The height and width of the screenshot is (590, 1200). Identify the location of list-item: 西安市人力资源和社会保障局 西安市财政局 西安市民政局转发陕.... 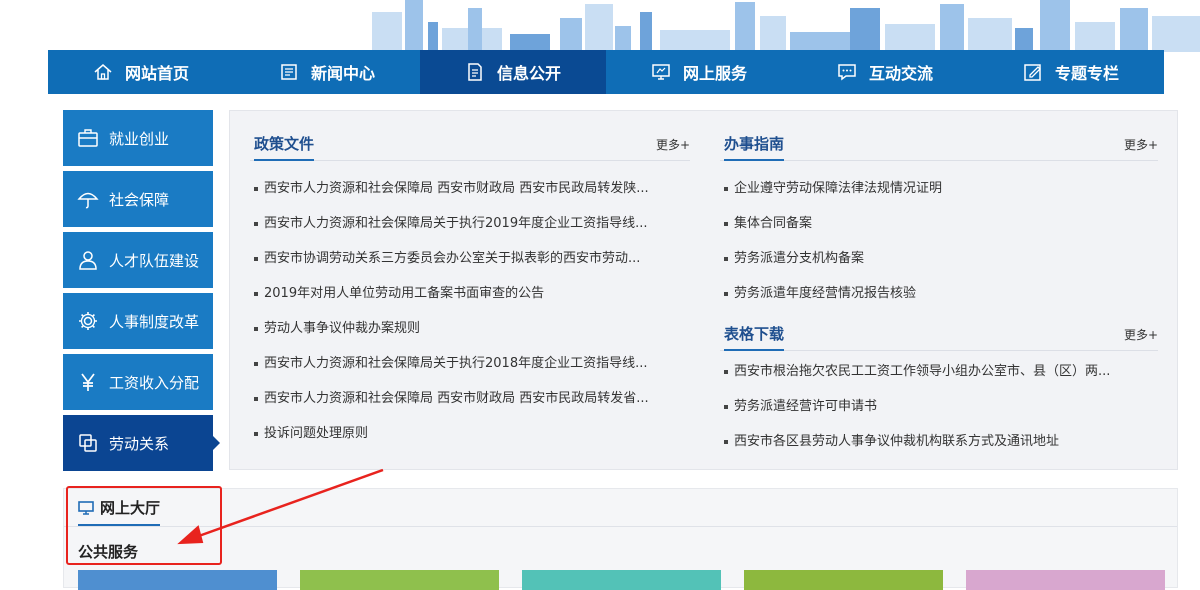
(470, 188).